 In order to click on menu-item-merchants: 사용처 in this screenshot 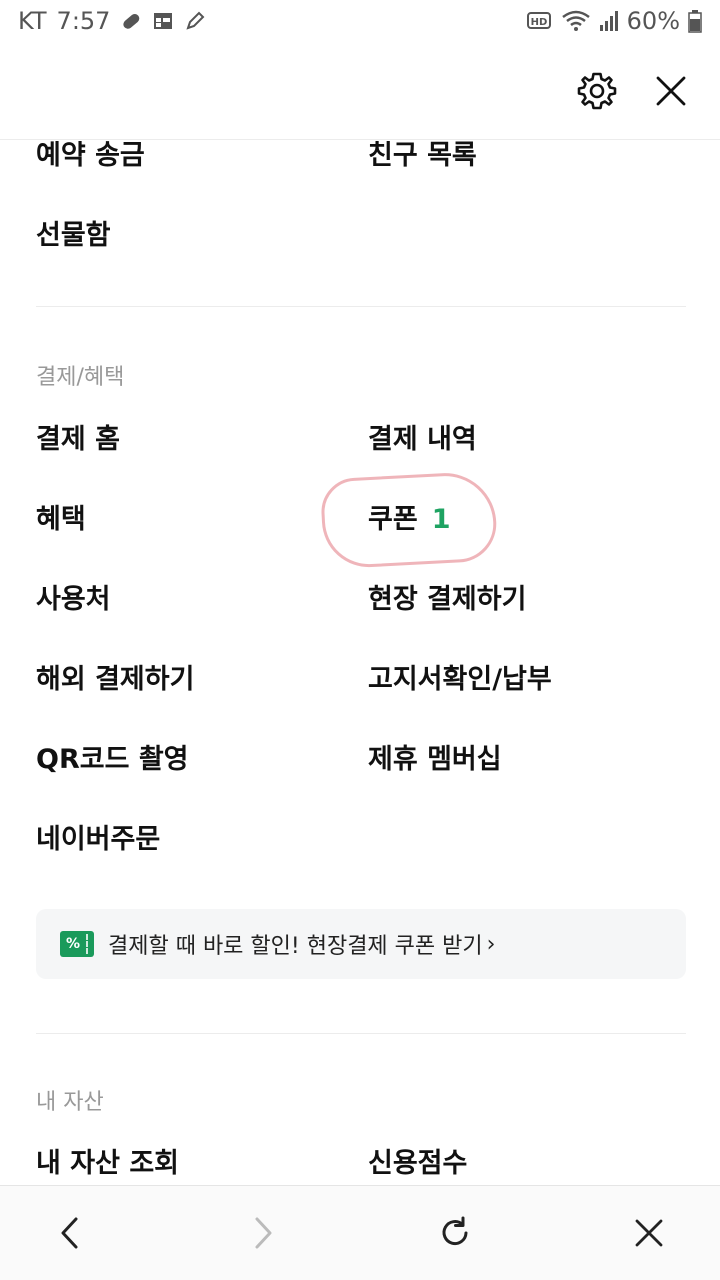, I will do `click(73, 600)`.